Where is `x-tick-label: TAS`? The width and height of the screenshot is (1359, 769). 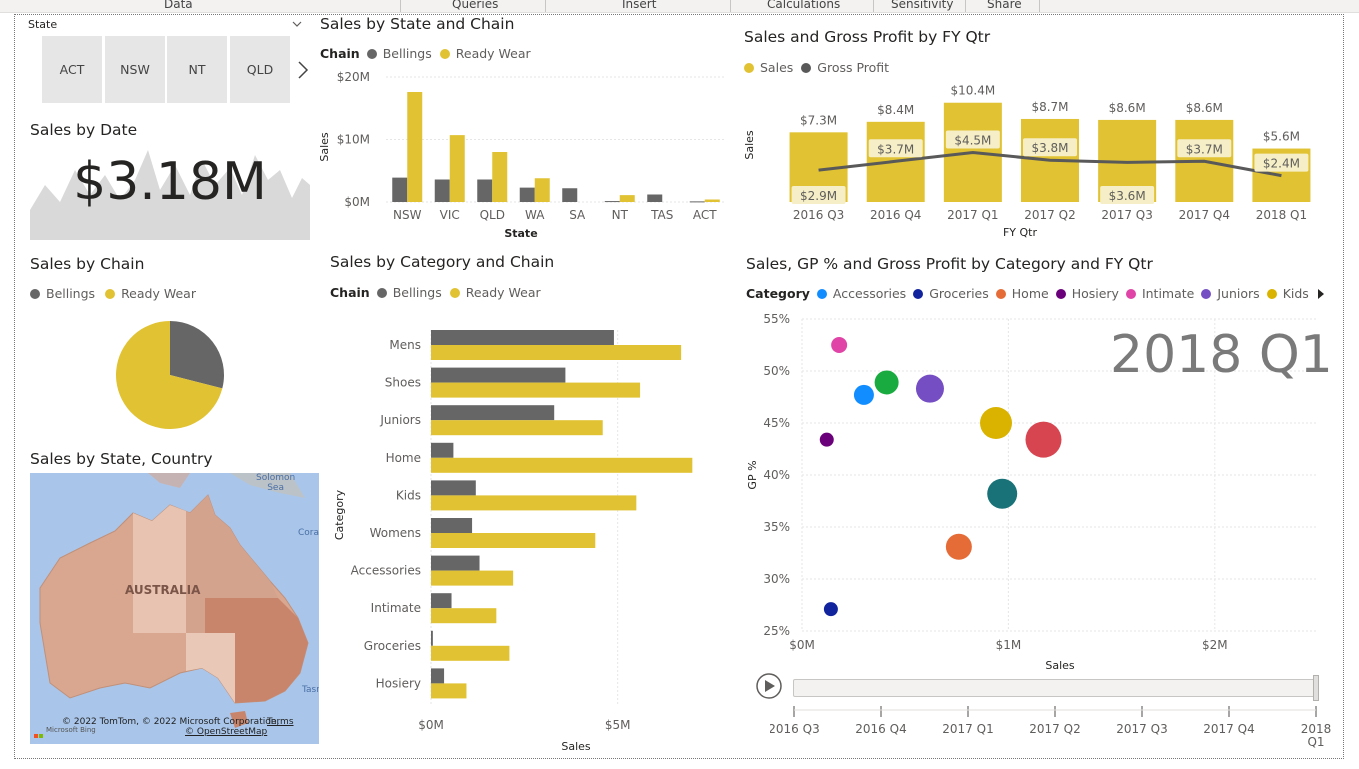
x-tick-label: TAS is located at coordinates (661, 215).